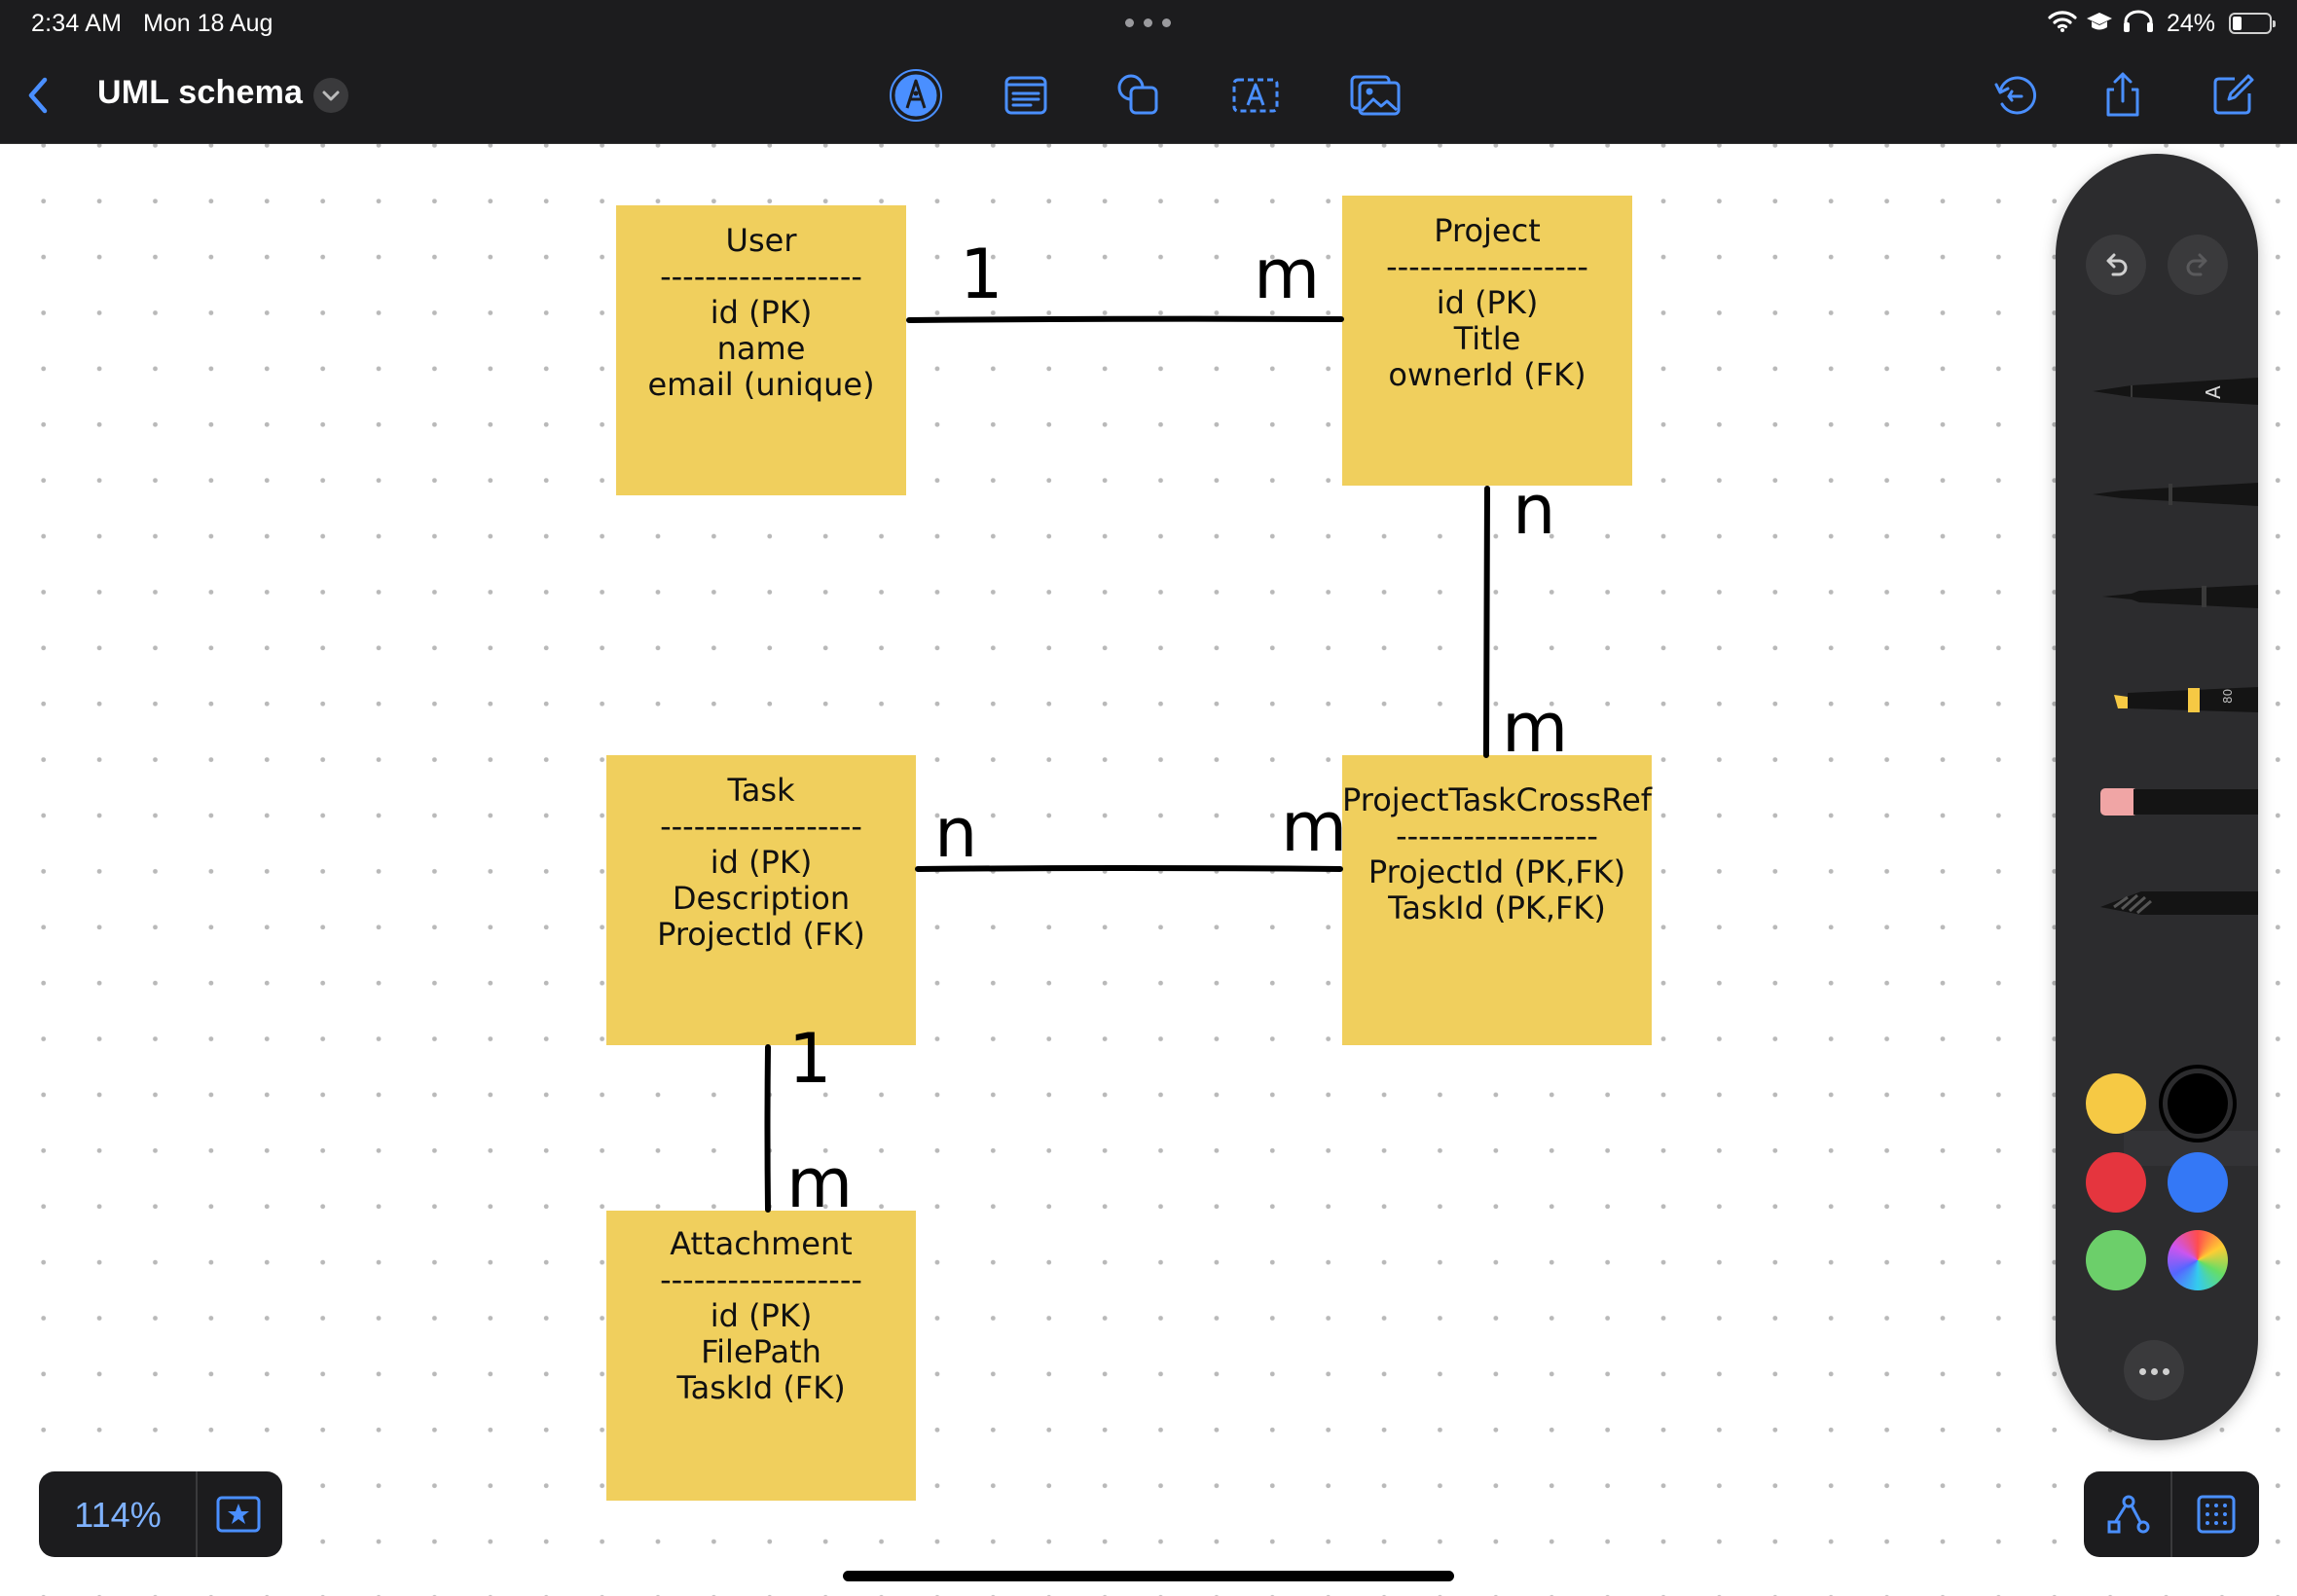  Describe the element at coordinates (2116, 1103) in the screenshot. I see `color-swatch-yellow` at that location.